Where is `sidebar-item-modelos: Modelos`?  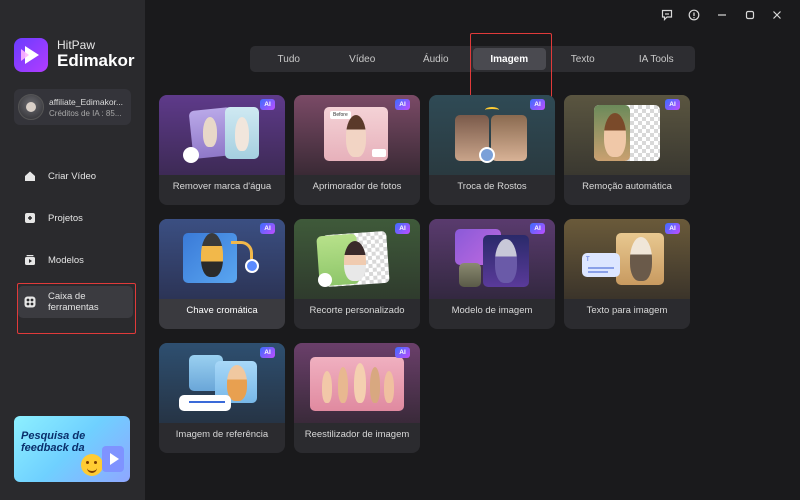 sidebar-item-modelos: Modelos is located at coordinates (75, 260).